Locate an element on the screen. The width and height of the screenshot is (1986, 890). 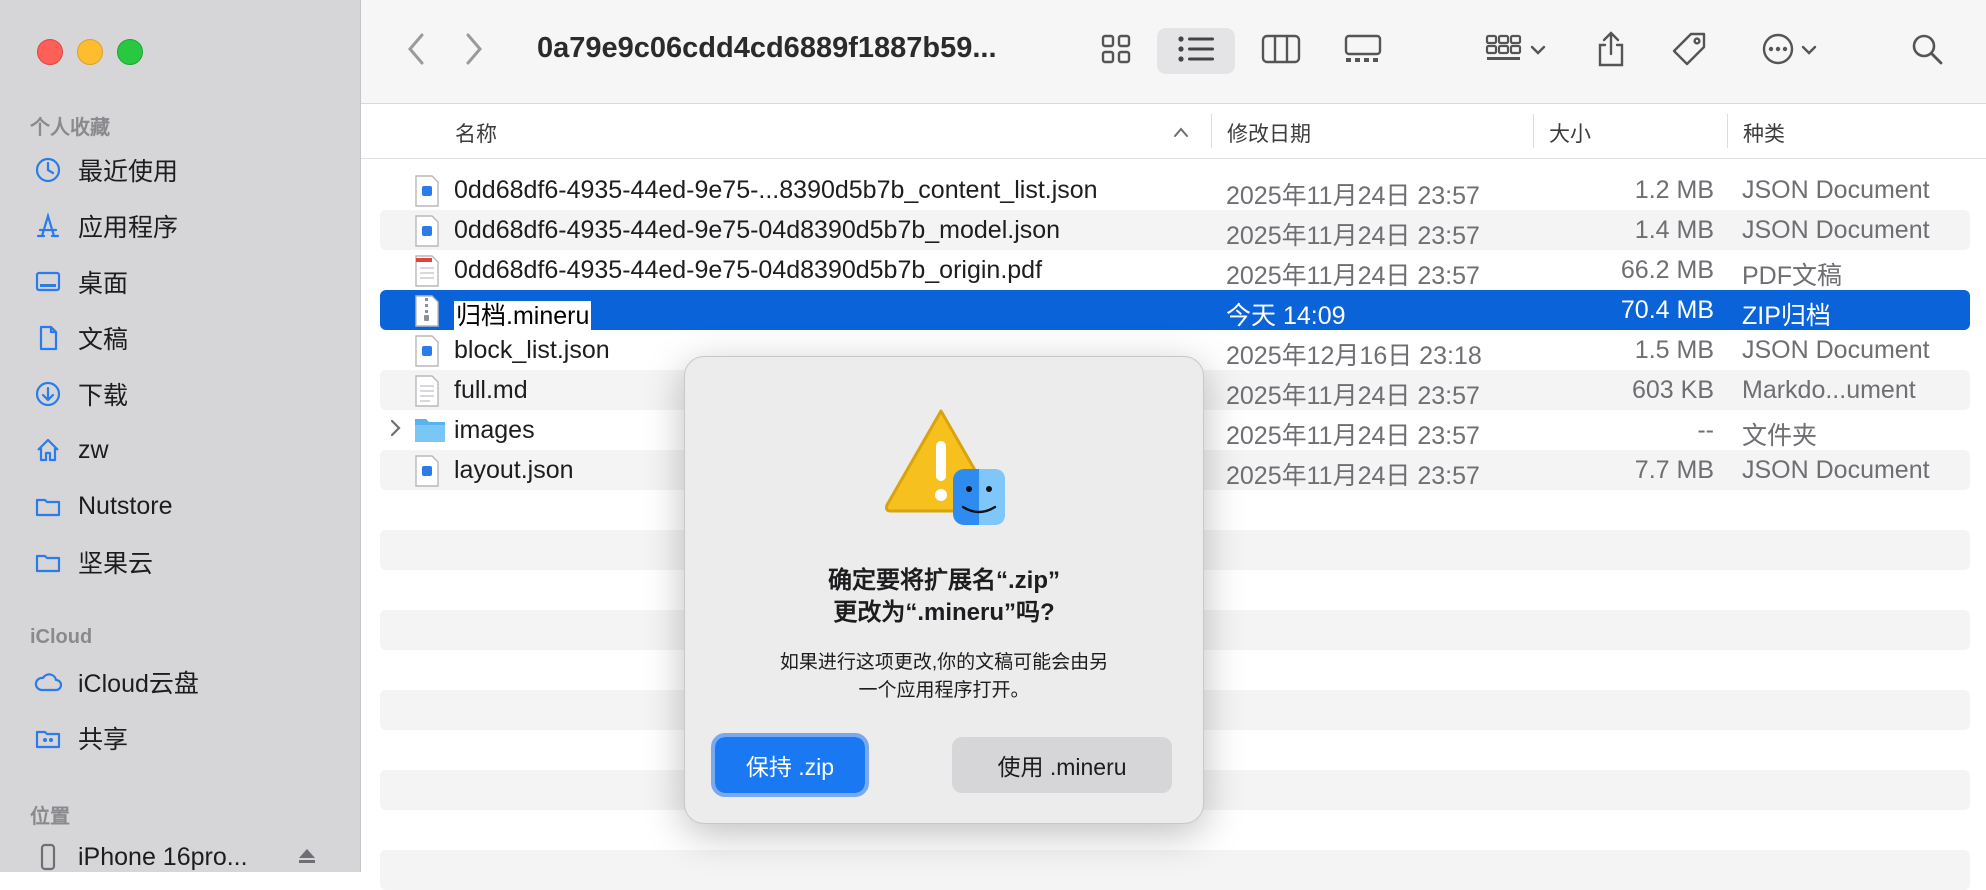
clock-icon is located at coordinates (48, 170).